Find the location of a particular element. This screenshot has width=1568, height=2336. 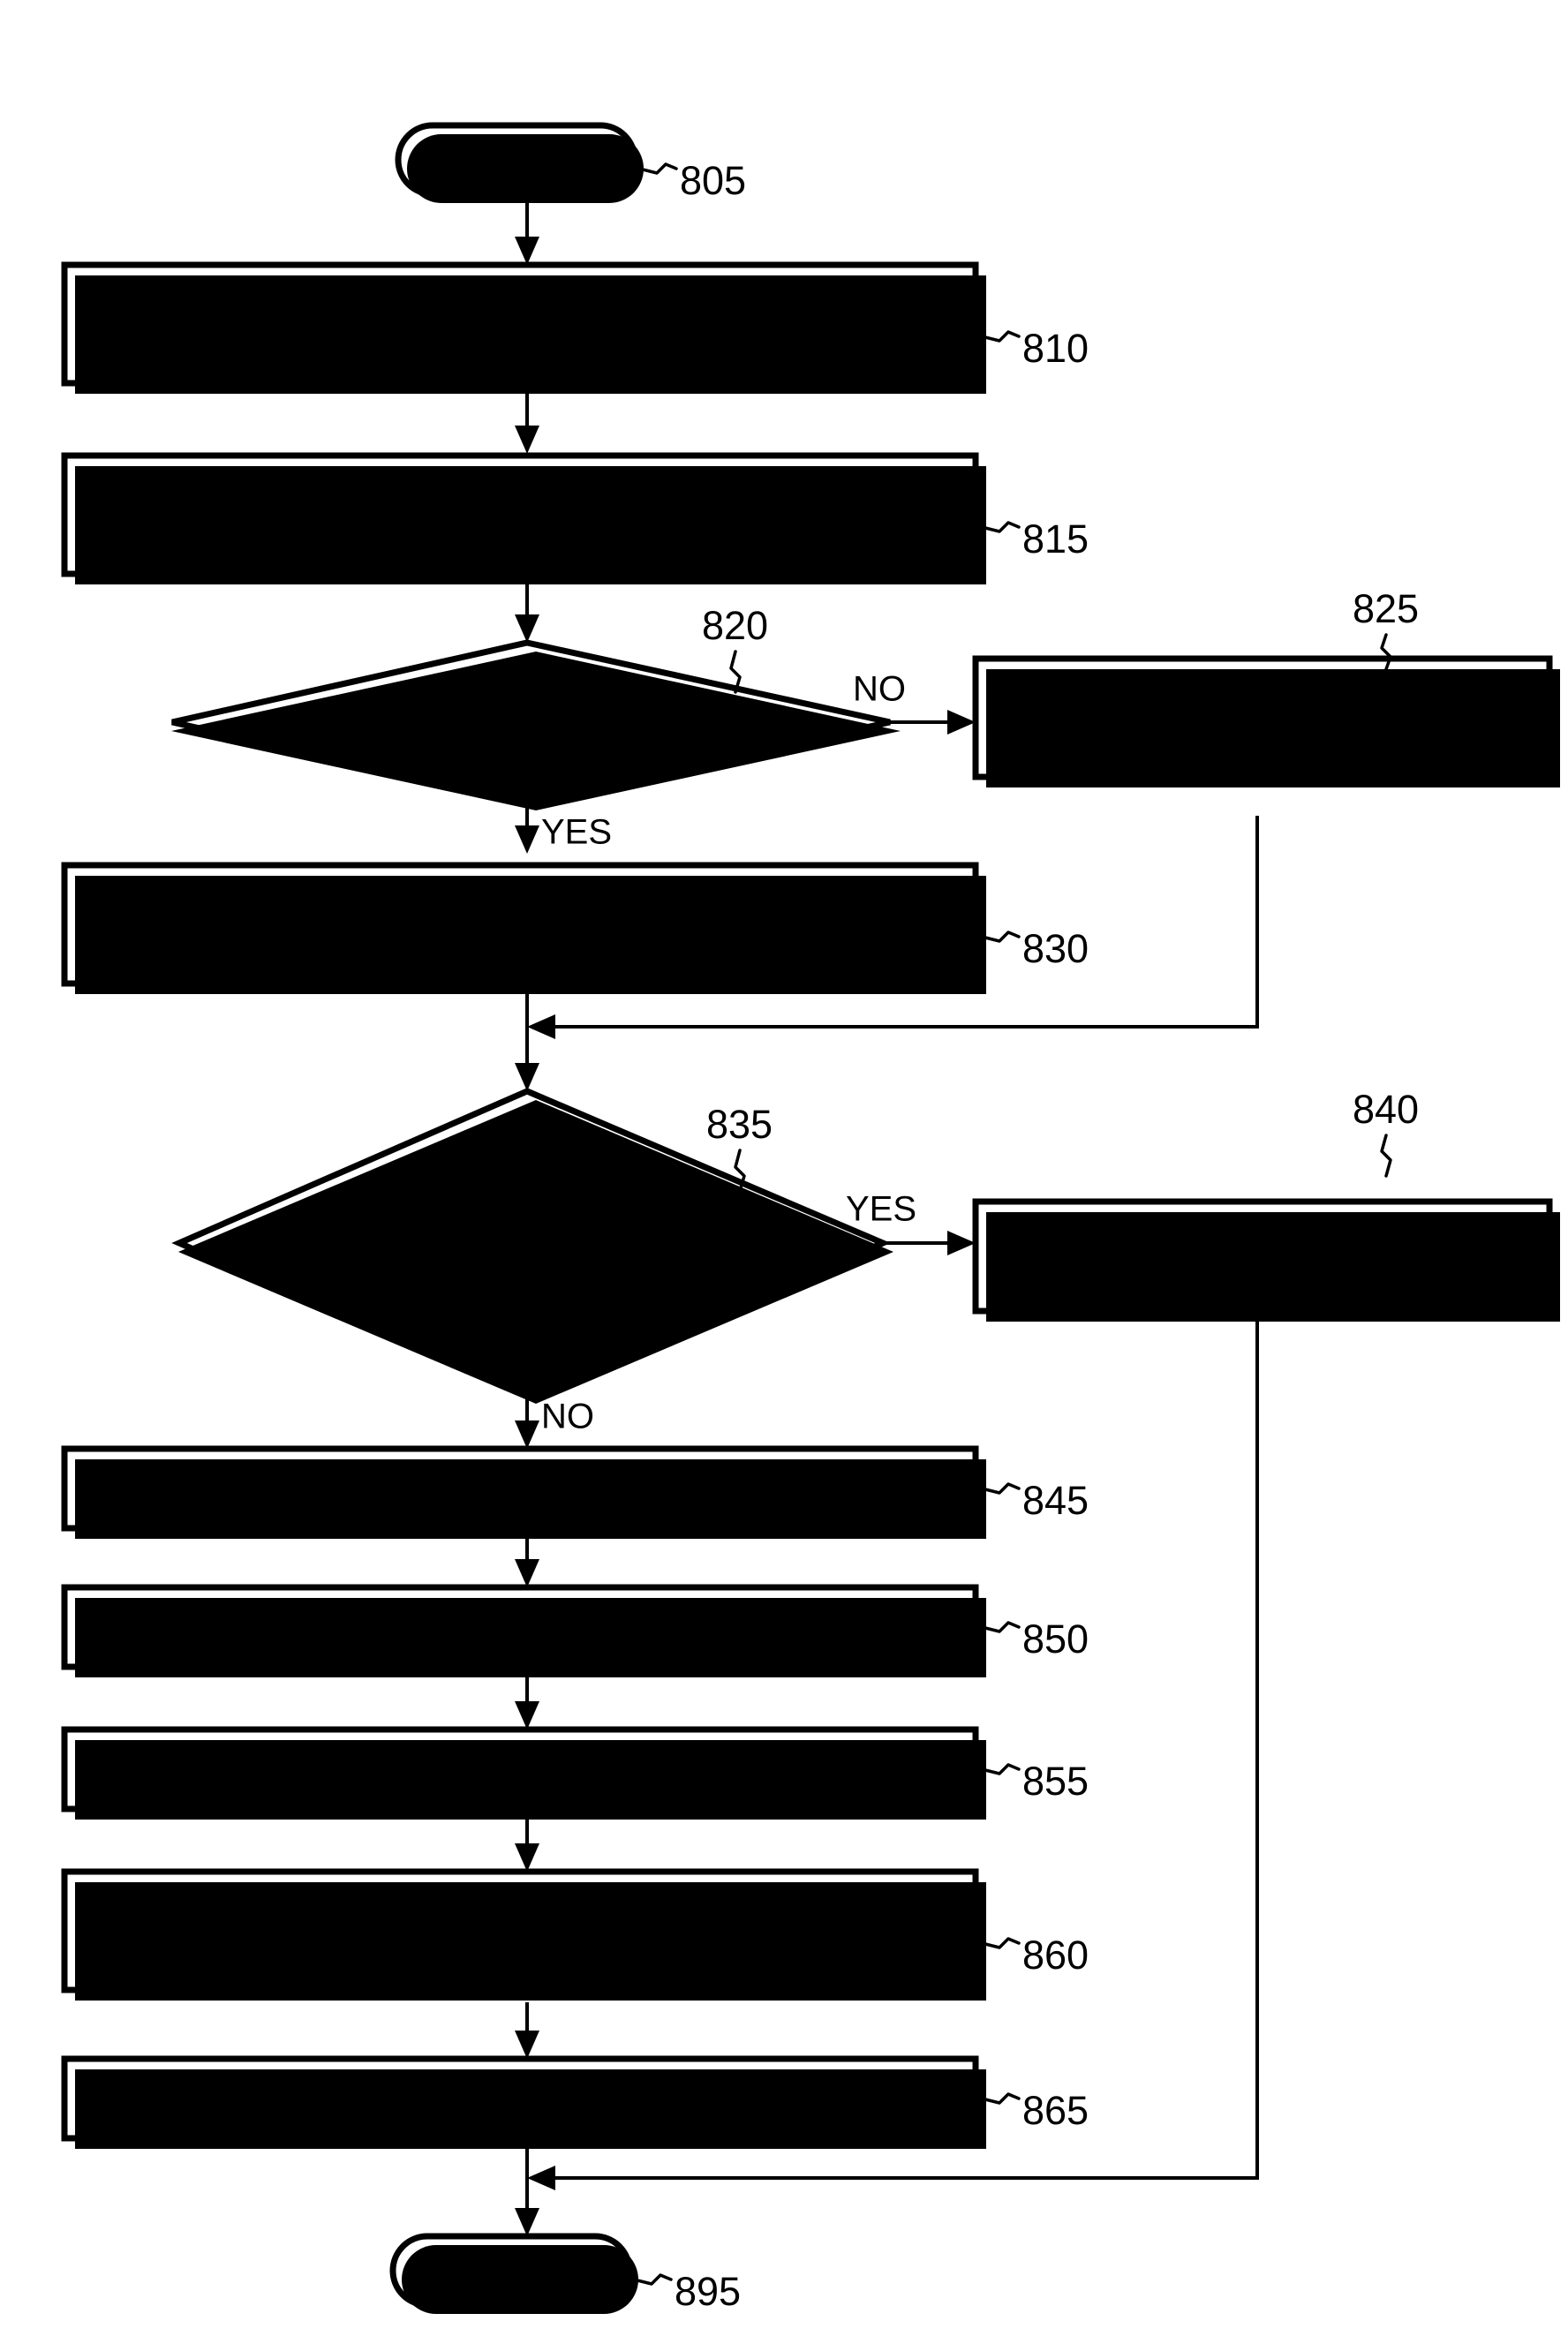

ref-840-leader is located at coordinates (1386, 1156).